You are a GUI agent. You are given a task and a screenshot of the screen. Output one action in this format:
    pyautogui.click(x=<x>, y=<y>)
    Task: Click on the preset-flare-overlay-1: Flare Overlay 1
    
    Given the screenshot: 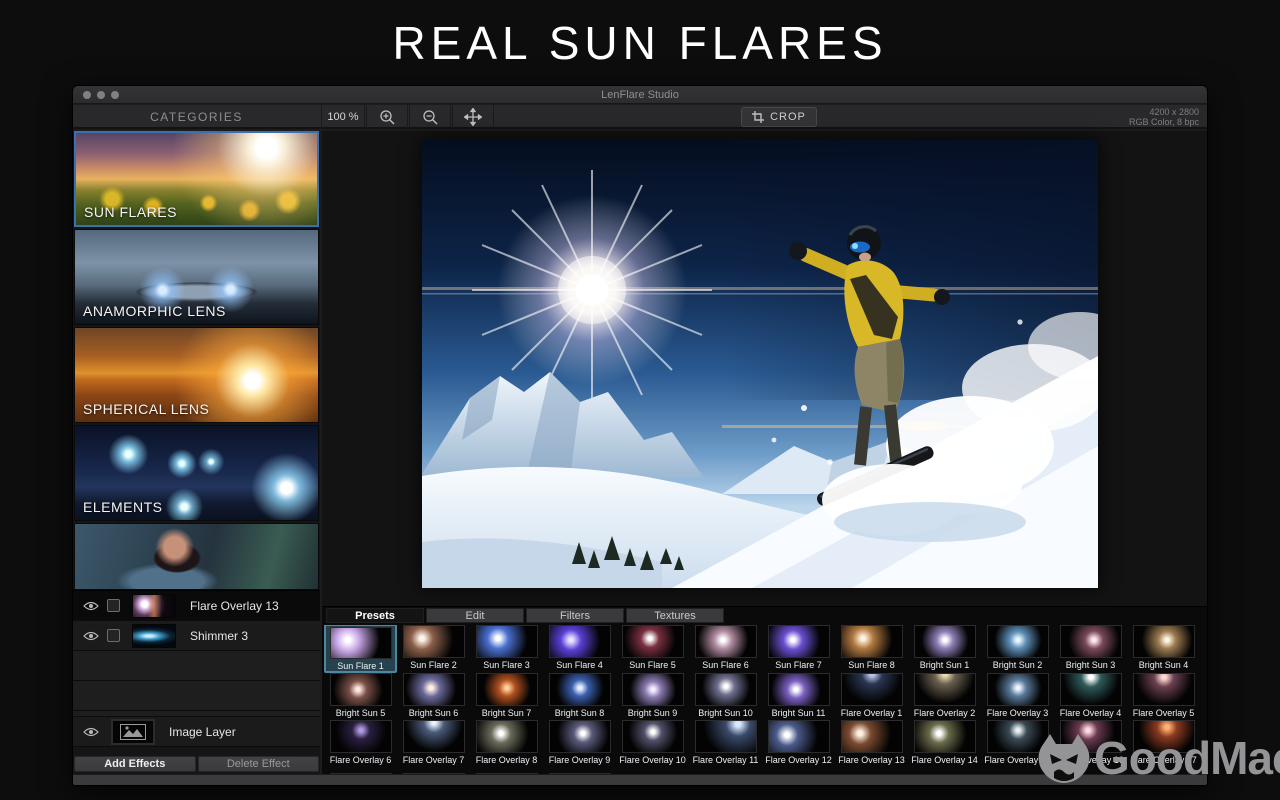 What is the action you would take?
    pyautogui.click(x=871, y=696)
    